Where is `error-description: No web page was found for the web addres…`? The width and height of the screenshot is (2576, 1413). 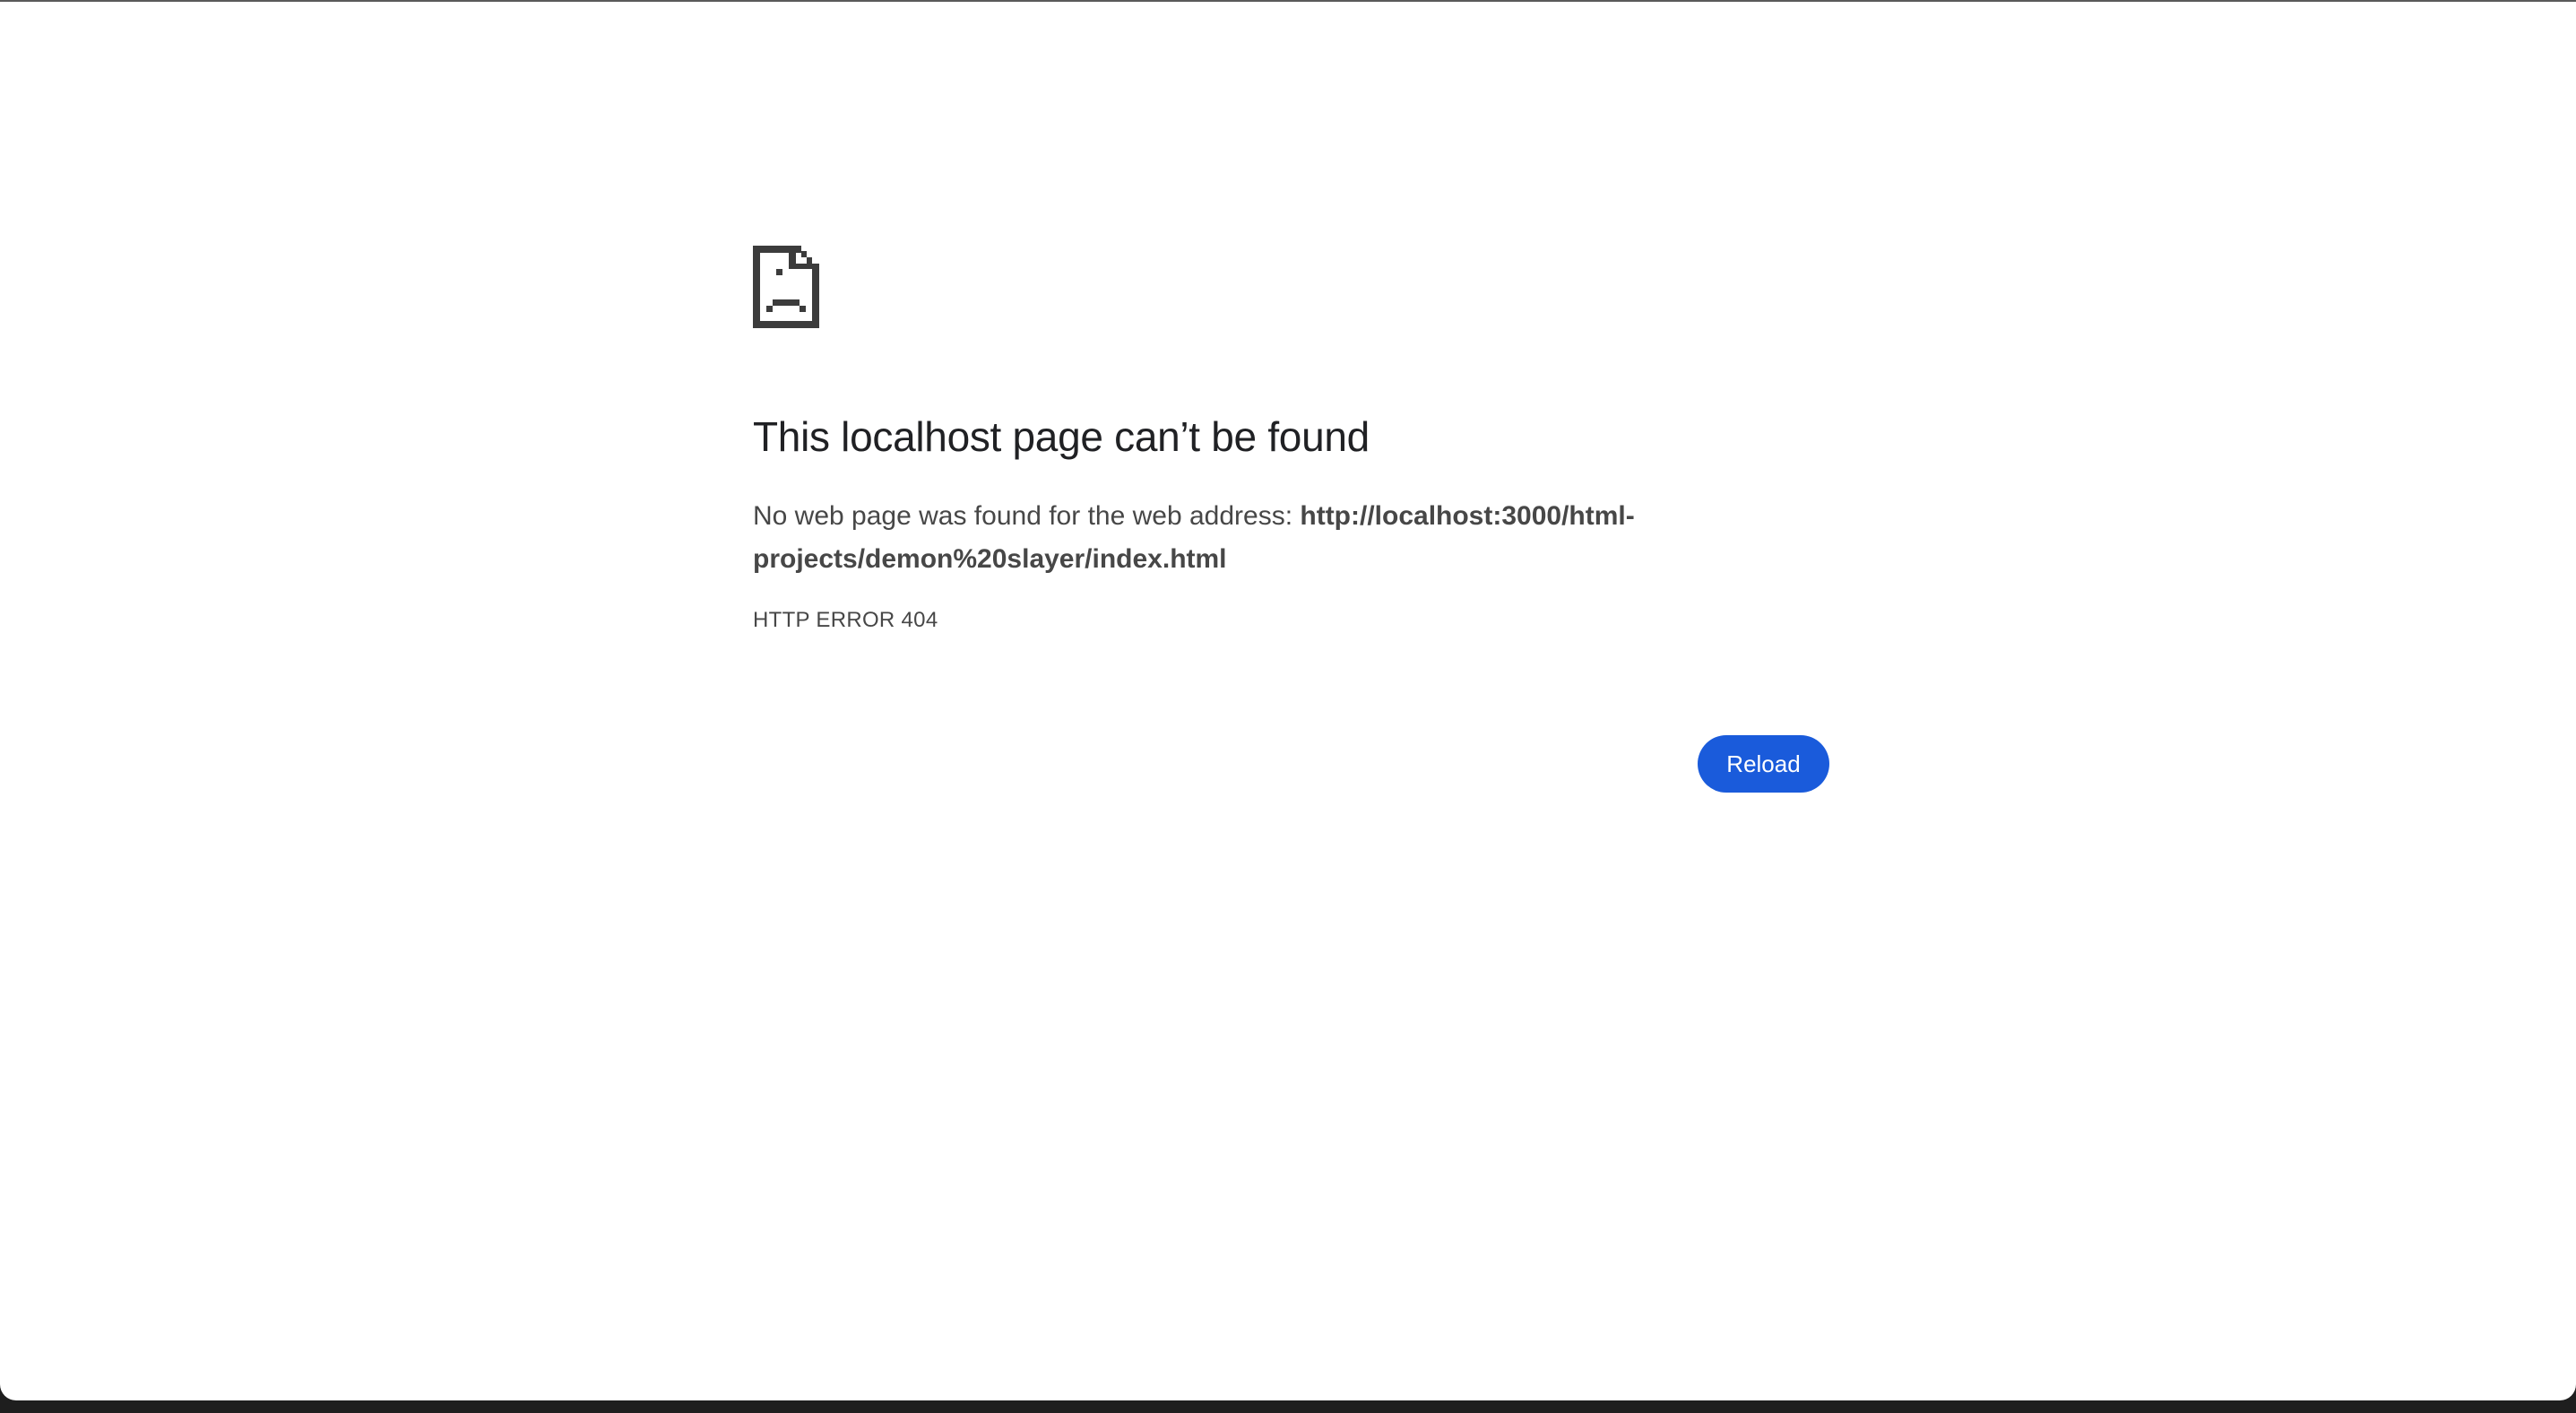 error-description: No web page was found for the web addres… is located at coordinates (1290, 538).